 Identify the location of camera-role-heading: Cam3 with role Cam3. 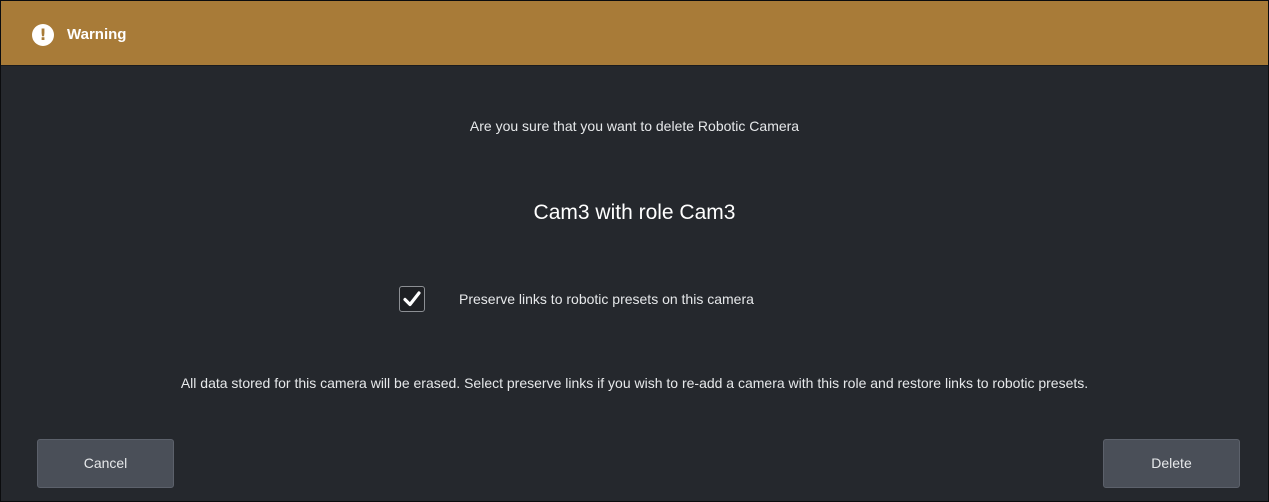
(634, 212).